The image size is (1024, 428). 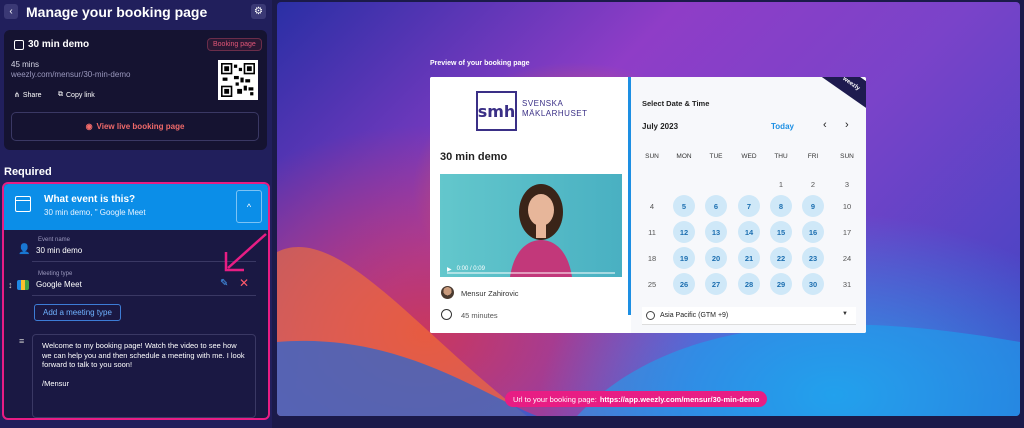 I want to click on person-icon: 👤, so click(x=24, y=249).